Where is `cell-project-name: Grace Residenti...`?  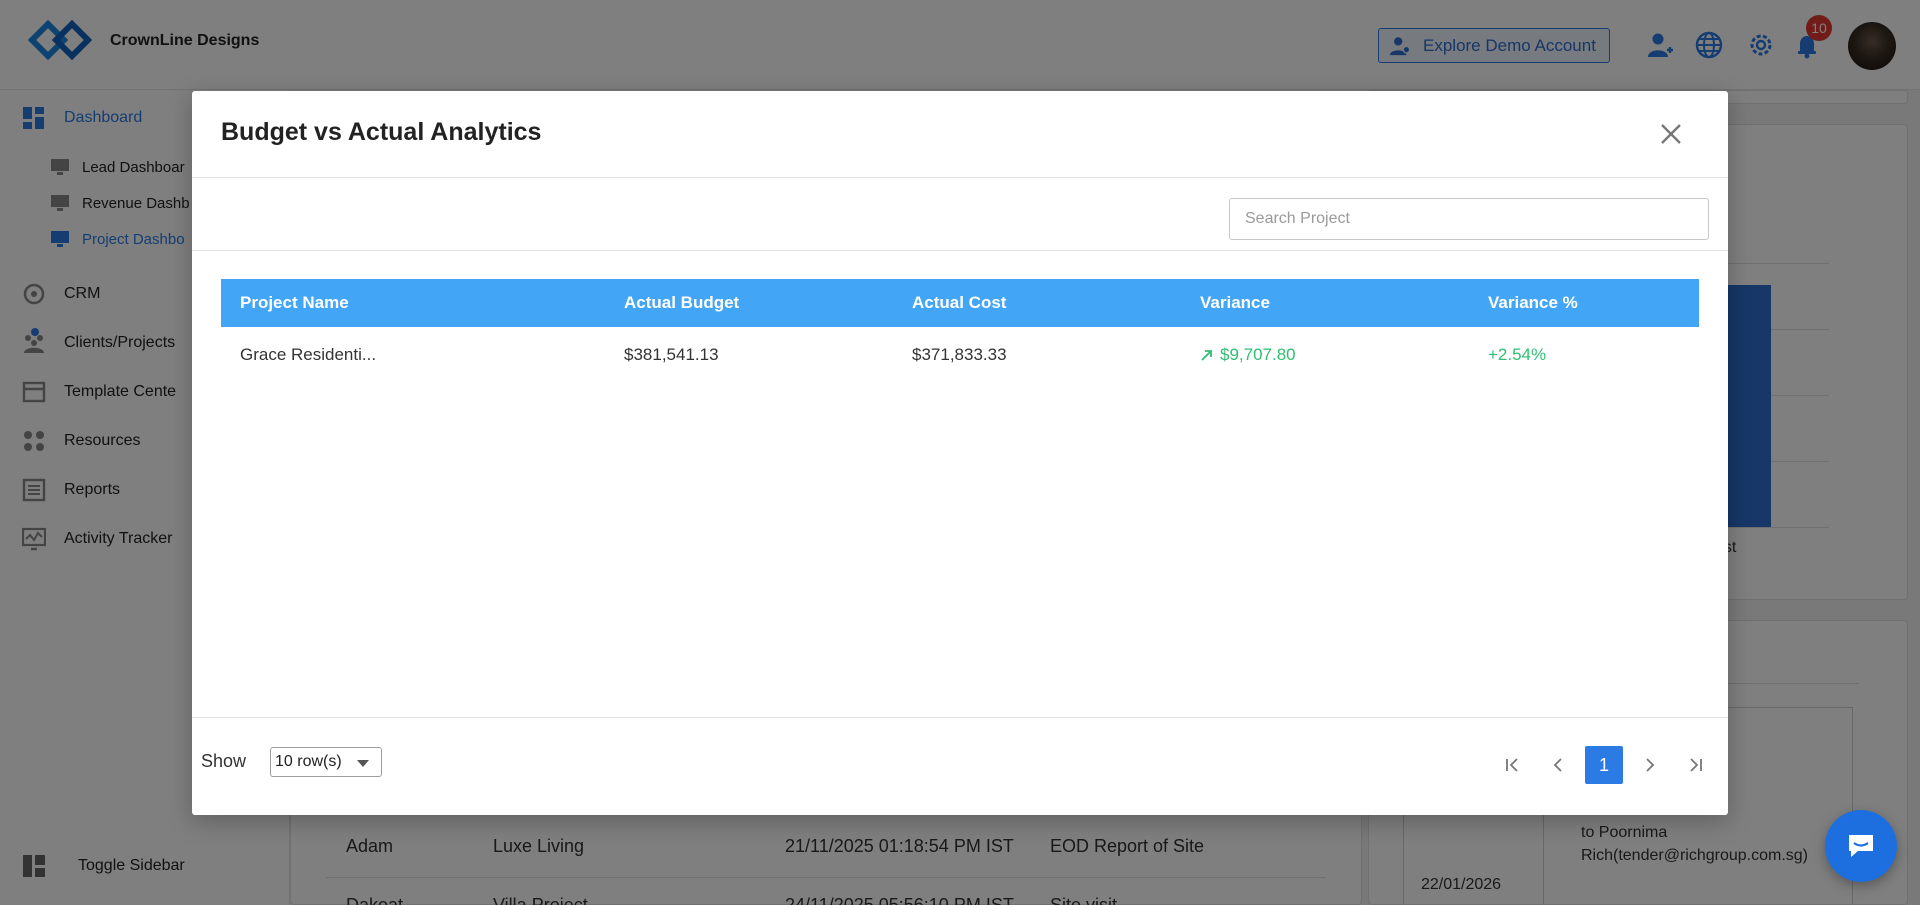
cell-project-name: Grace Residenti... is located at coordinates (308, 354).